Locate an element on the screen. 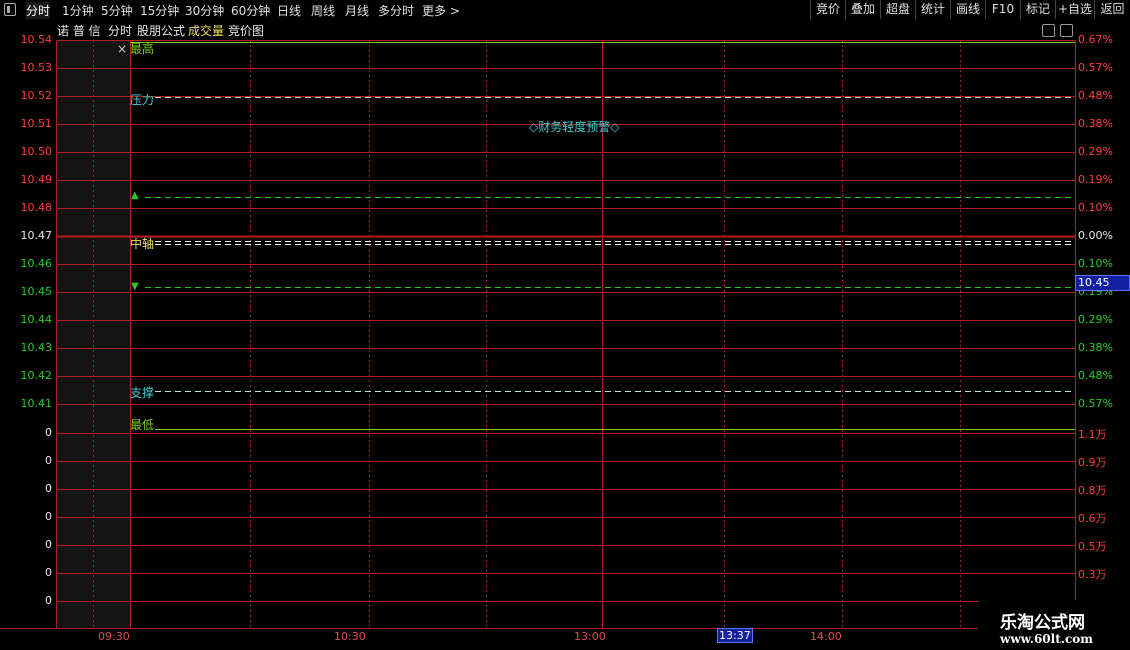 Image resolution: width=1130 pixels, height=650 pixels. volume-right-label: 0.9万 is located at coordinates (1092, 462).